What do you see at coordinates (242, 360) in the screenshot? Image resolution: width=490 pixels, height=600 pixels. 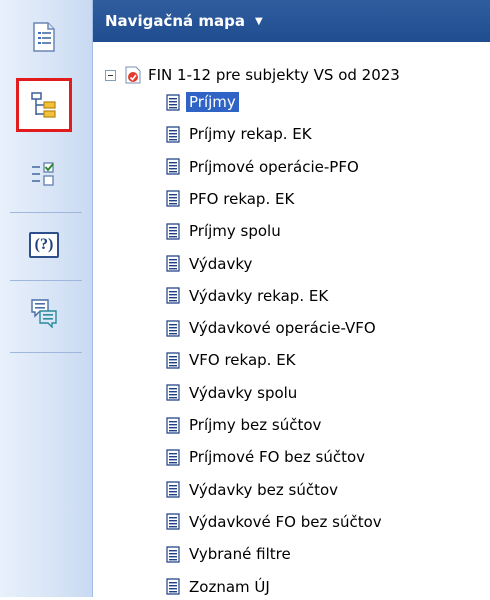 I see `tree-item-label: VFO rekap. EK` at bounding box center [242, 360].